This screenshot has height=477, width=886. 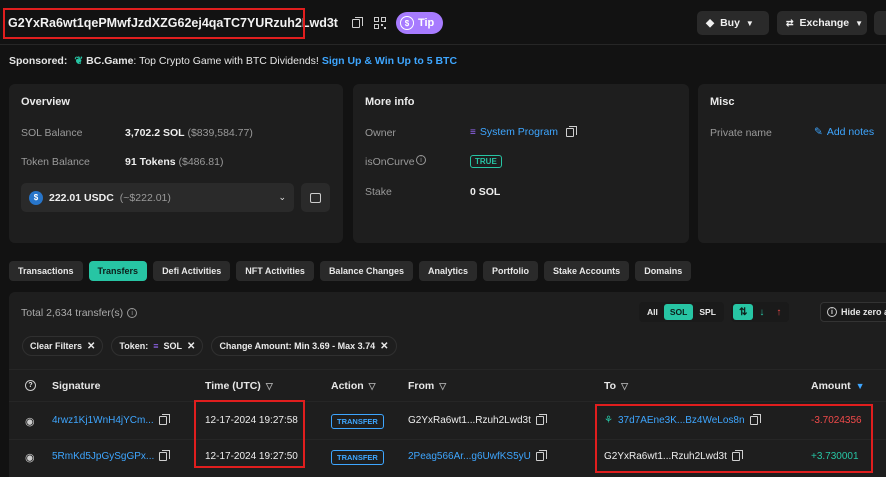 I want to click on from-address: G2YxRa6wt1...Rzuh2Lwd3t, so click(x=469, y=420).